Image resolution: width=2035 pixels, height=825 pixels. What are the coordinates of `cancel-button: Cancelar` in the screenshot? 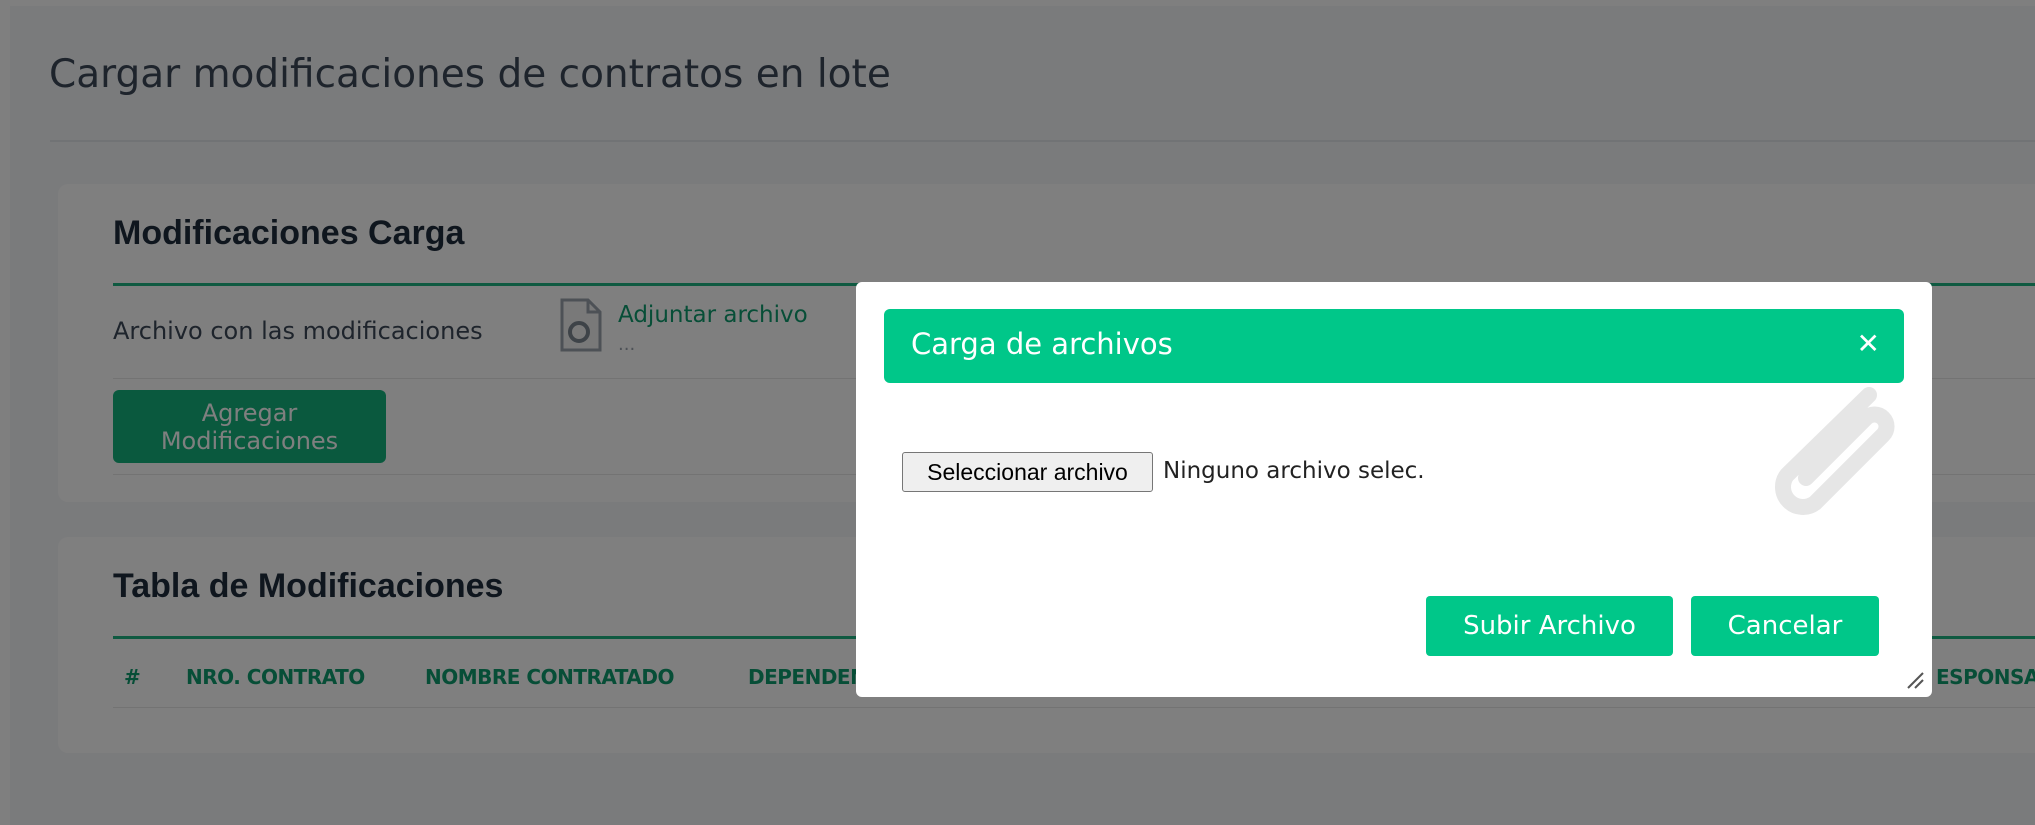 It's located at (1785, 626).